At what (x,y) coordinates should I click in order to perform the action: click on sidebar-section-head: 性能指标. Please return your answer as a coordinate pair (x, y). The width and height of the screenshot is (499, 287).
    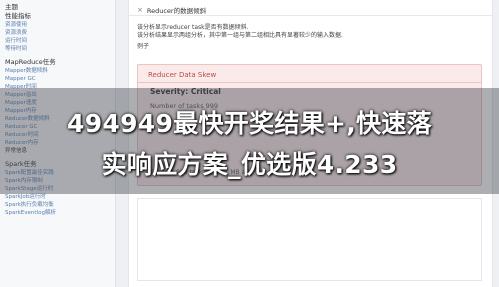
    Looking at the image, I should click on (18, 16).